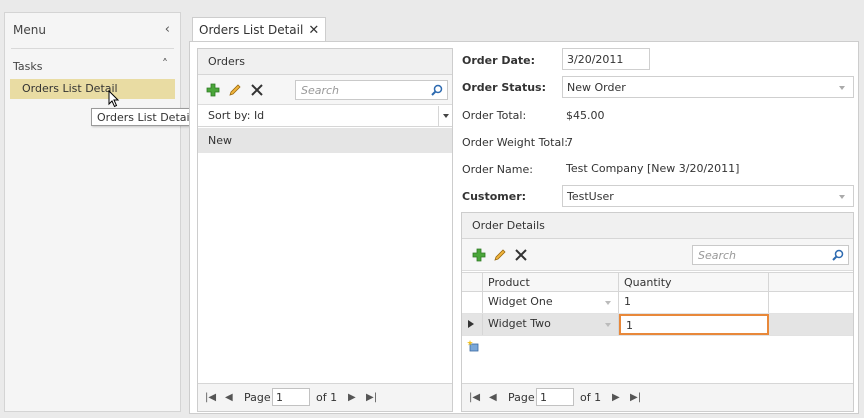 The width and height of the screenshot is (864, 418). What do you see at coordinates (251, 30) in the screenshot?
I see `tab-label: Orders List Detail` at bounding box center [251, 30].